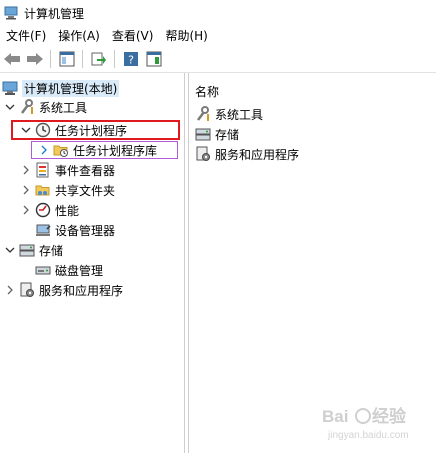  What do you see at coordinates (81, 290) in the screenshot?
I see `tree-label: 服务和应用程序` at bounding box center [81, 290].